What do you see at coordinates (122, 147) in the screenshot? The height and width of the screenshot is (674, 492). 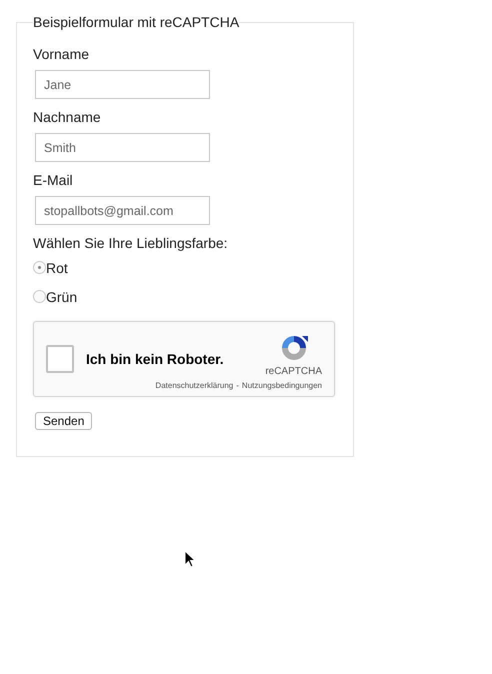 I see `input-field: Smith` at bounding box center [122, 147].